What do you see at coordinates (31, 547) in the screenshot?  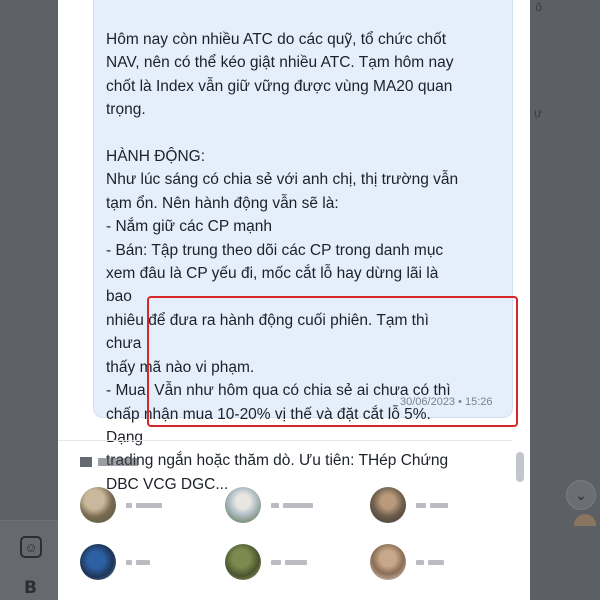 I see `emoji-icon: ☺` at bounding box center [31, 547].